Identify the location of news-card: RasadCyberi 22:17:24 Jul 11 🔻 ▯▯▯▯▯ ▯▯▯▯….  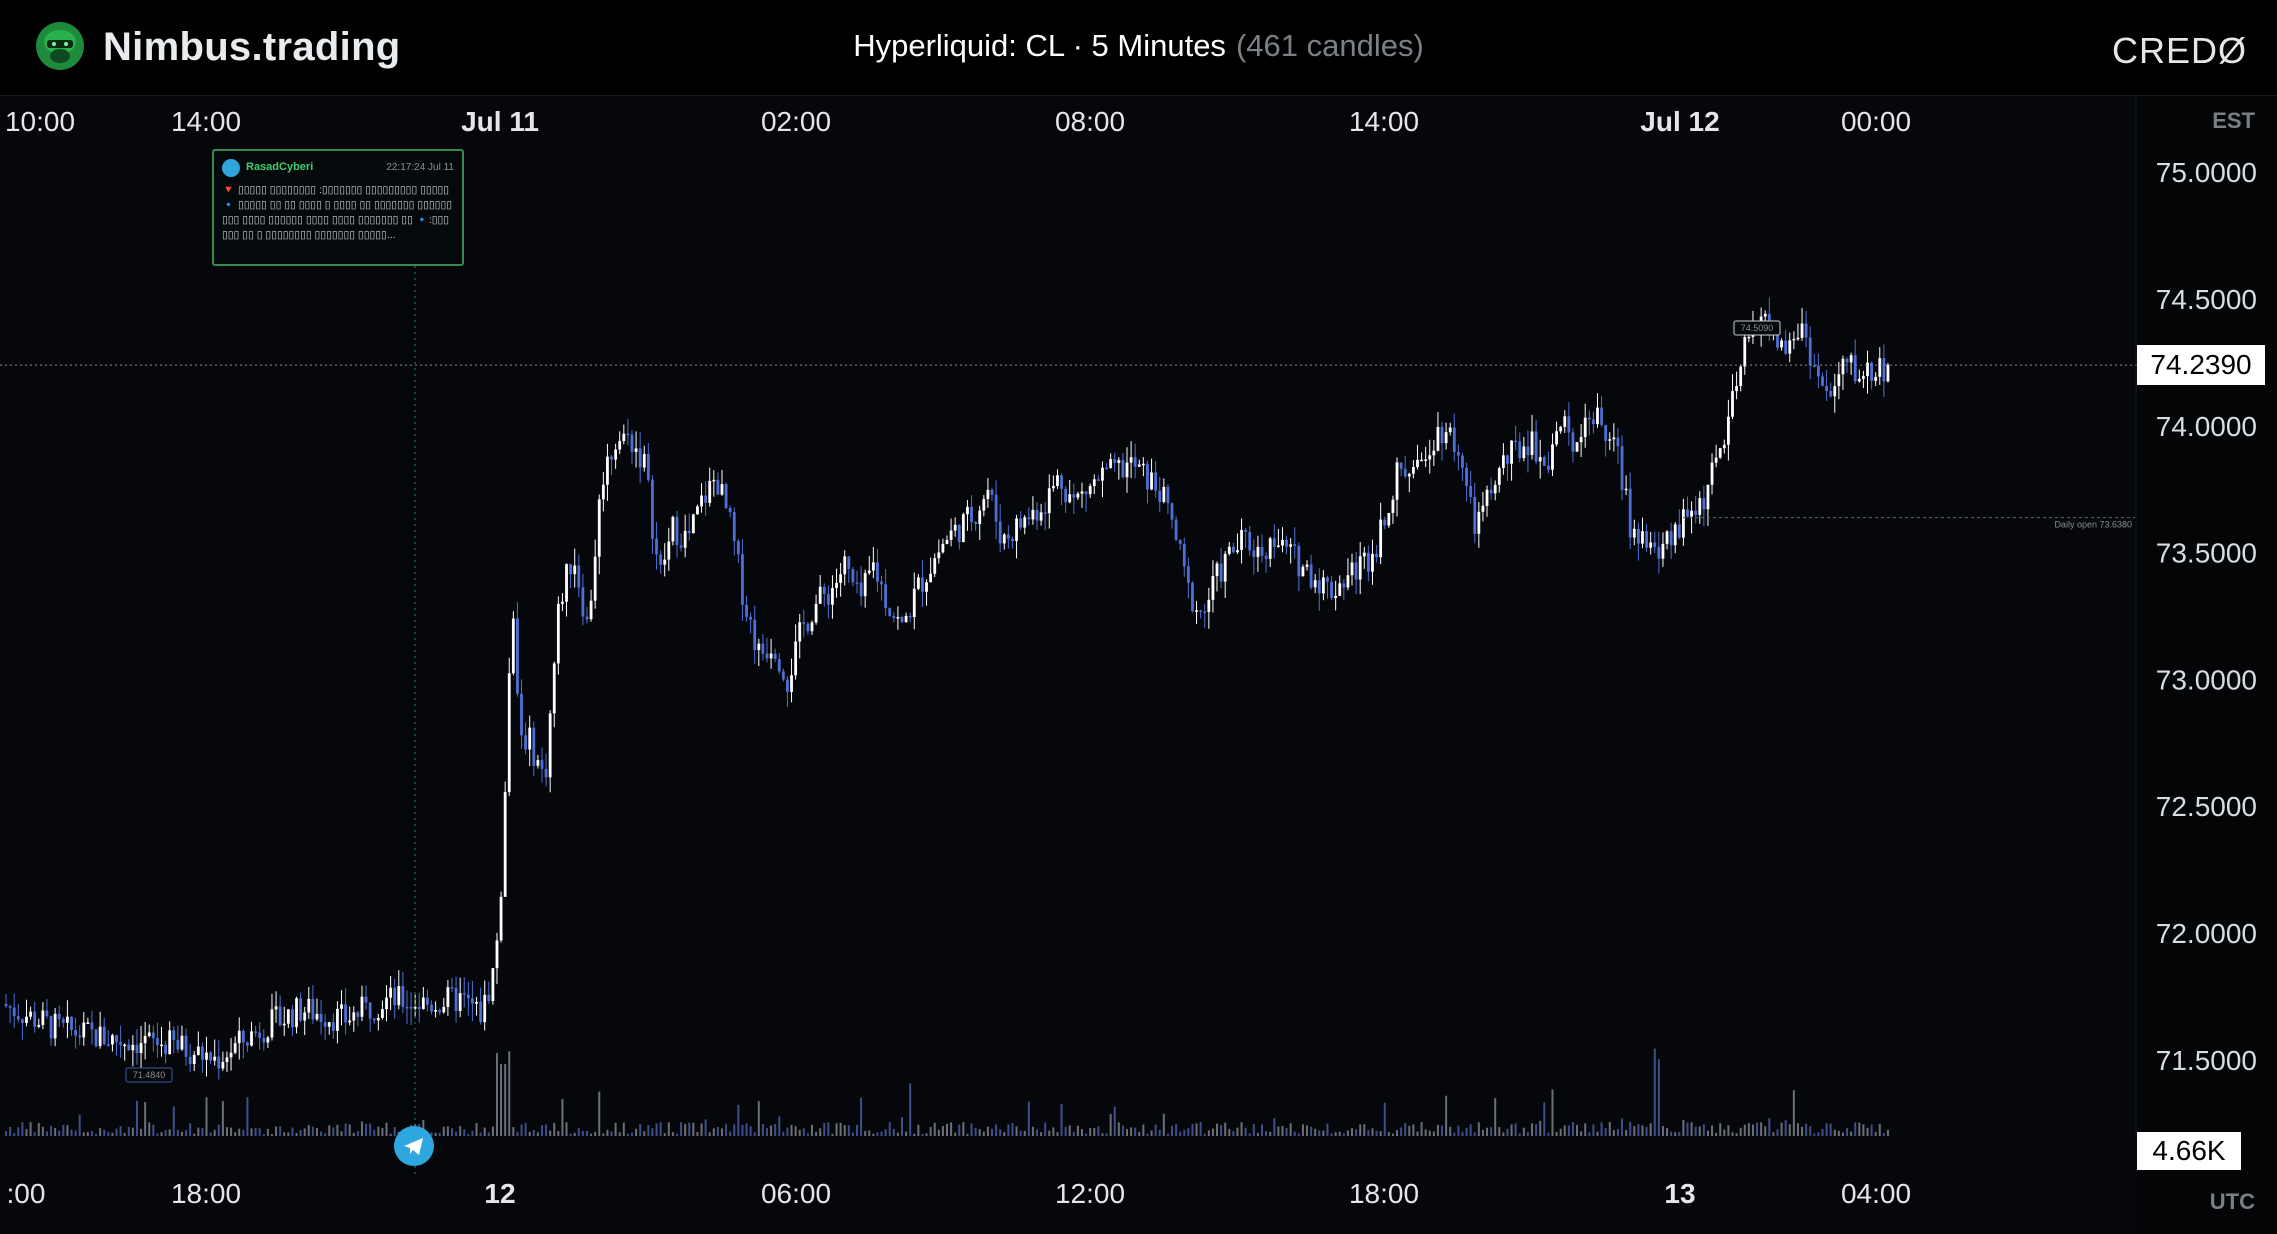
(338, 207).